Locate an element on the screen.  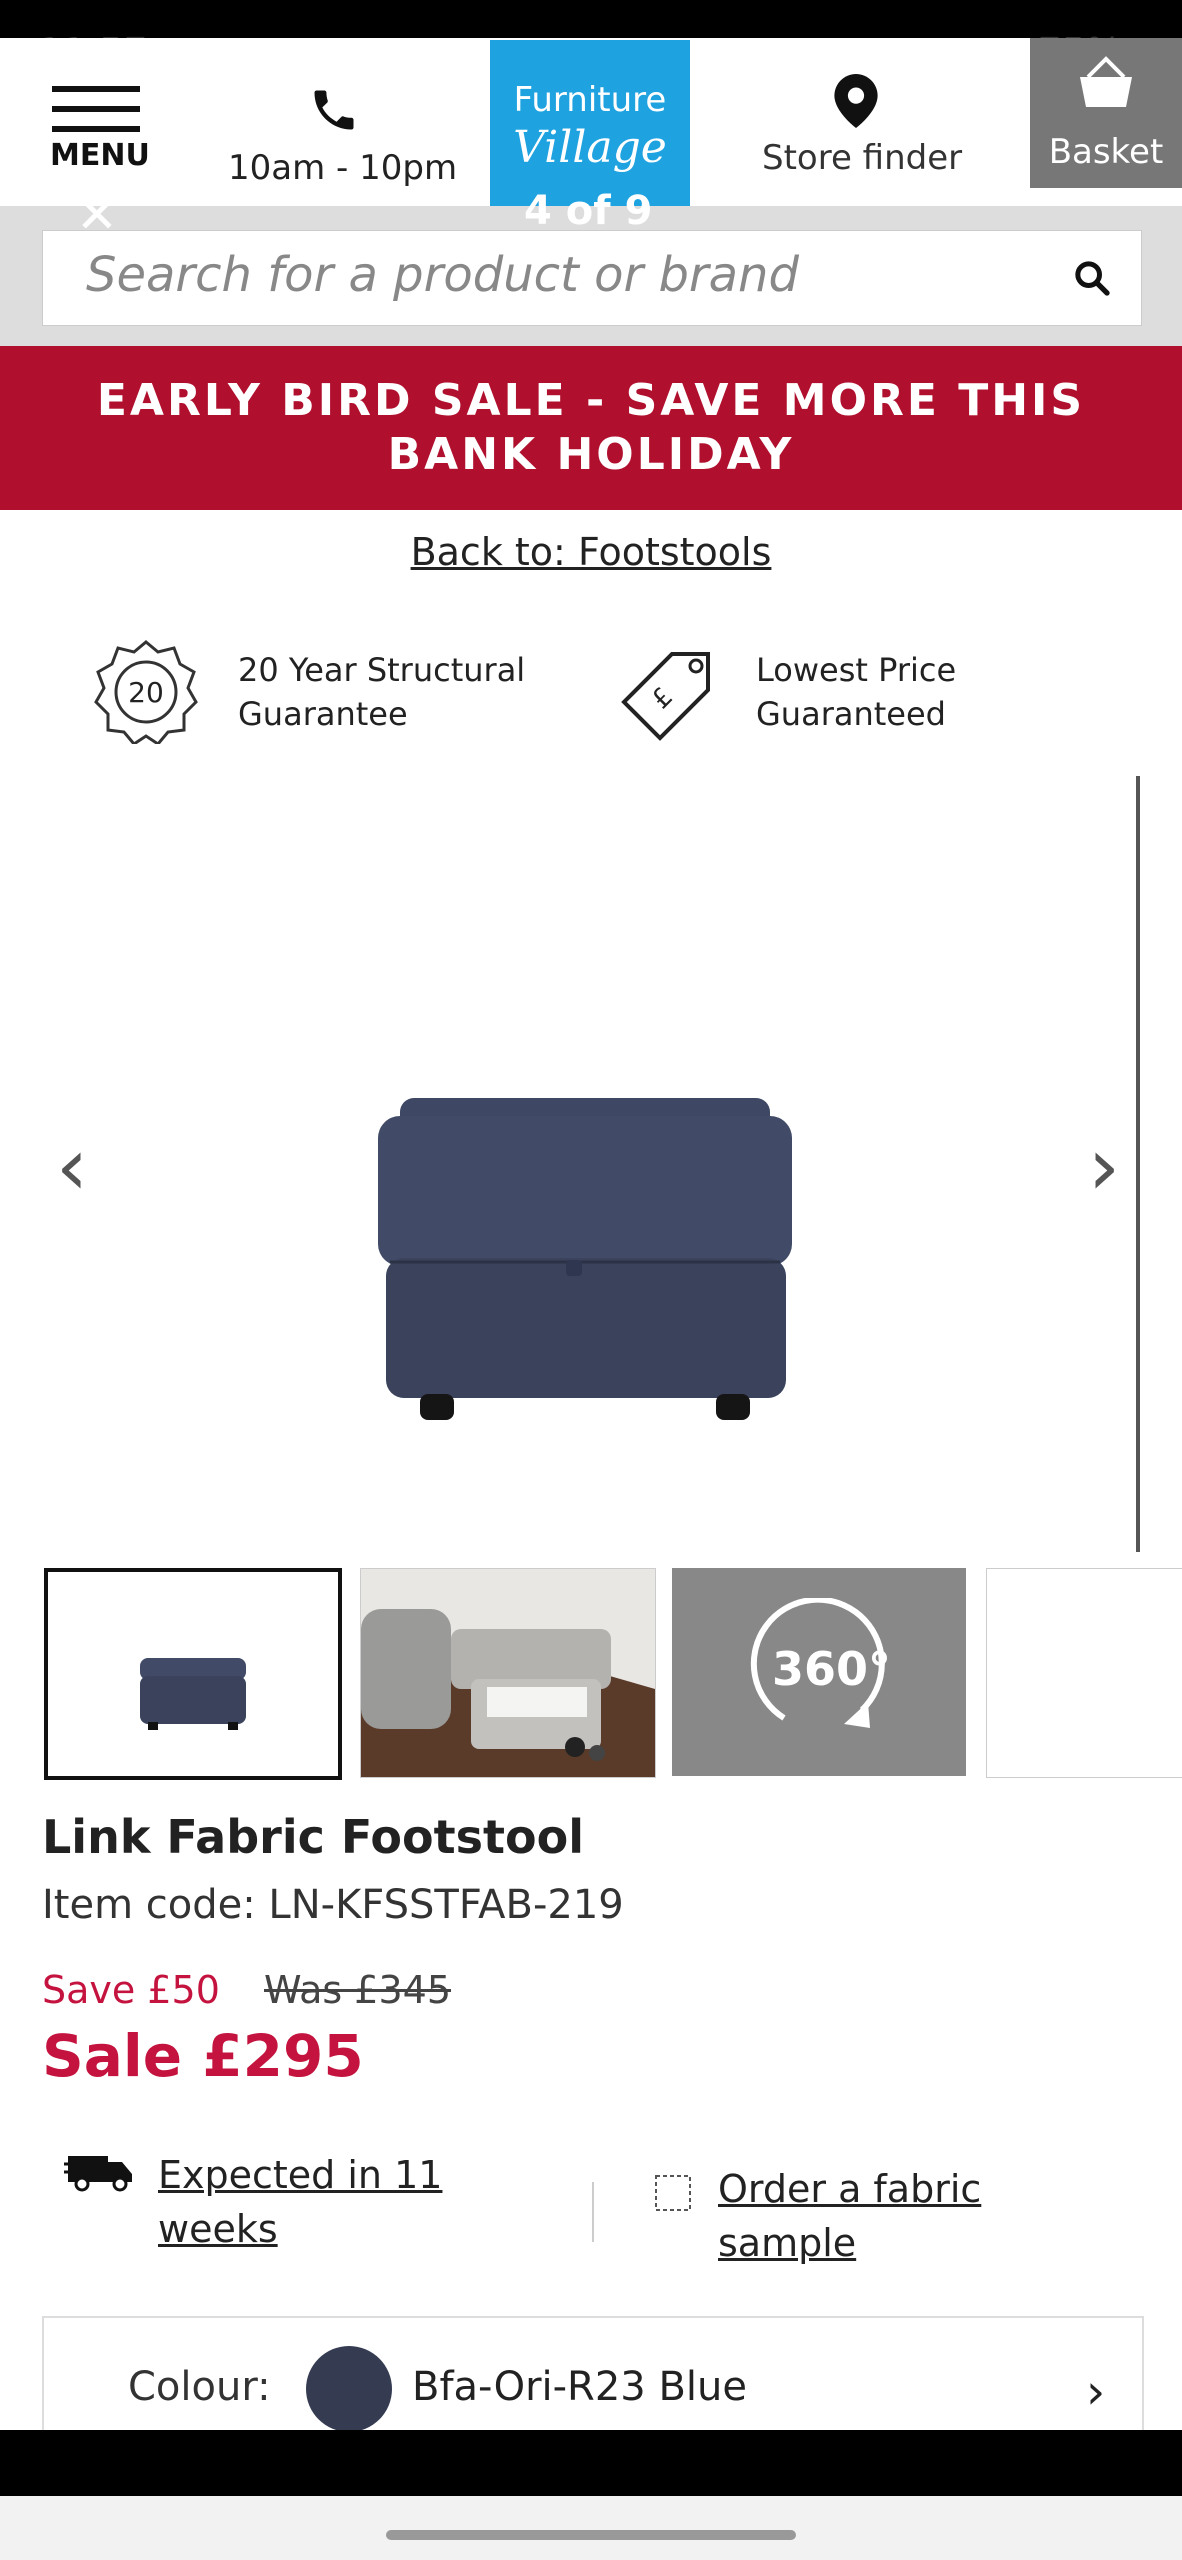
save-amount: Save £50 is located at coordinates (131, 1990).